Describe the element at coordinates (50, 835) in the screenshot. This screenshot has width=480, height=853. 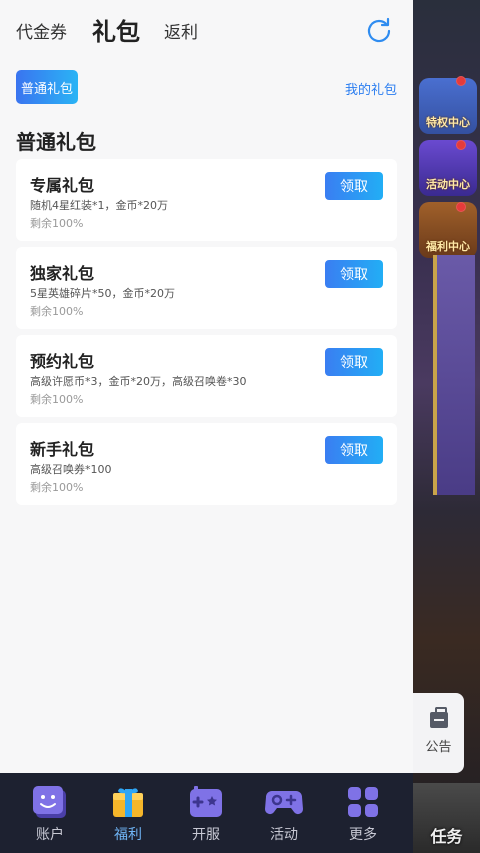
I see `nav-label: 账户` at that location.